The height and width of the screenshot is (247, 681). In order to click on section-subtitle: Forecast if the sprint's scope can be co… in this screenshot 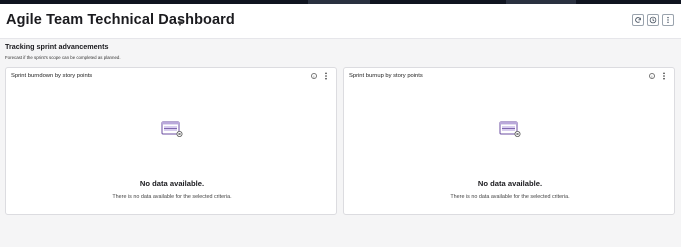, I will do `click(63, 57)`.